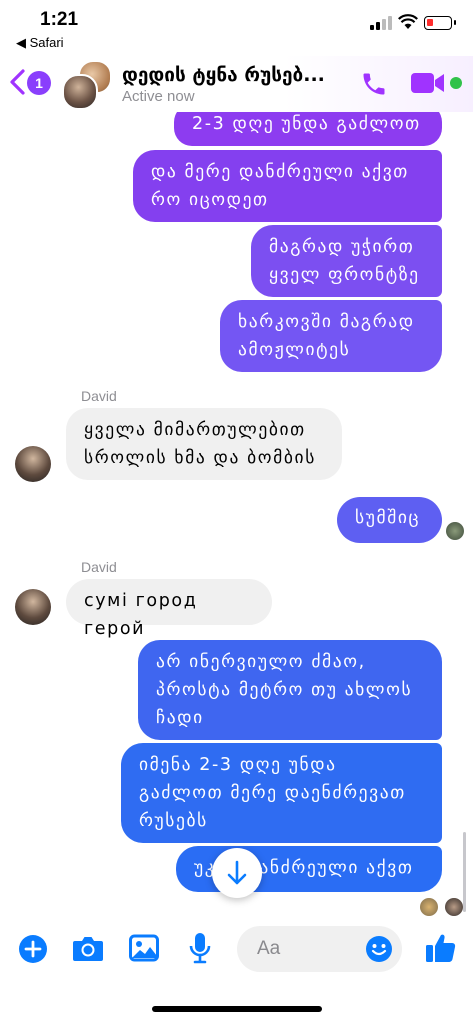 This screenshot has width=473, height=1024. I want to click on back-chevron-icon, so click(18, 82).